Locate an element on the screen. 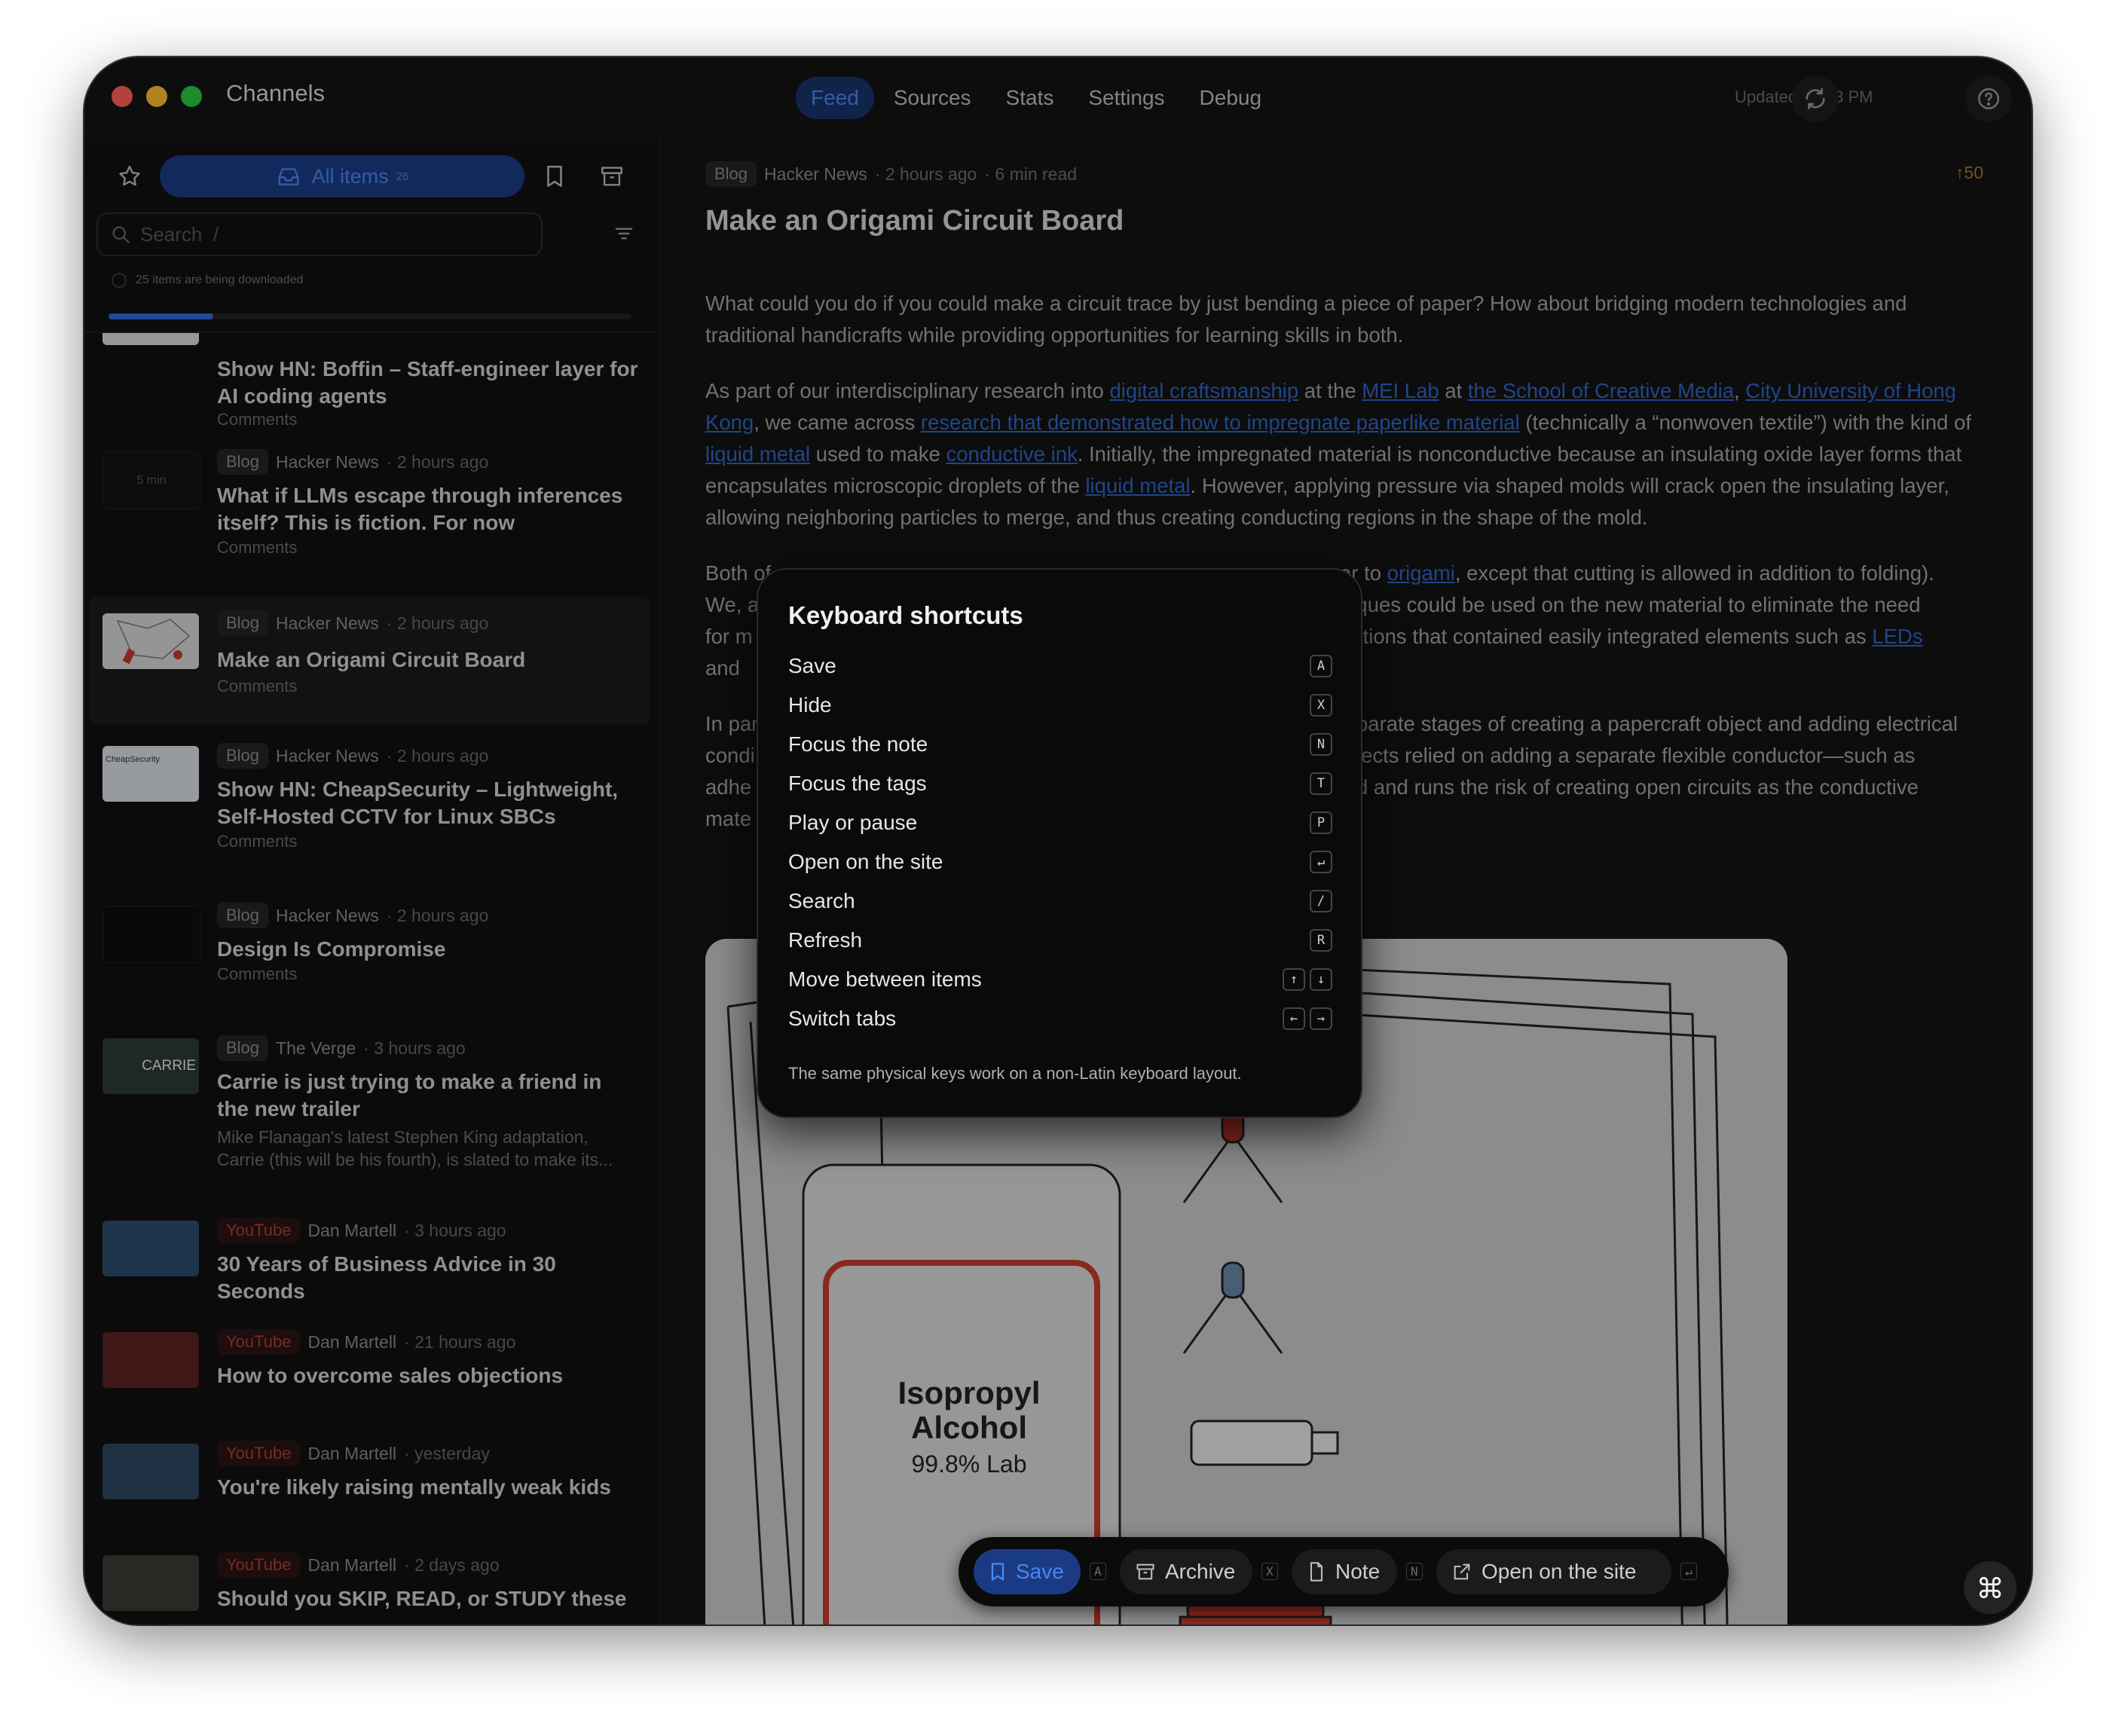  shortcut-row: Save A is located at coordinates (1060, 666).